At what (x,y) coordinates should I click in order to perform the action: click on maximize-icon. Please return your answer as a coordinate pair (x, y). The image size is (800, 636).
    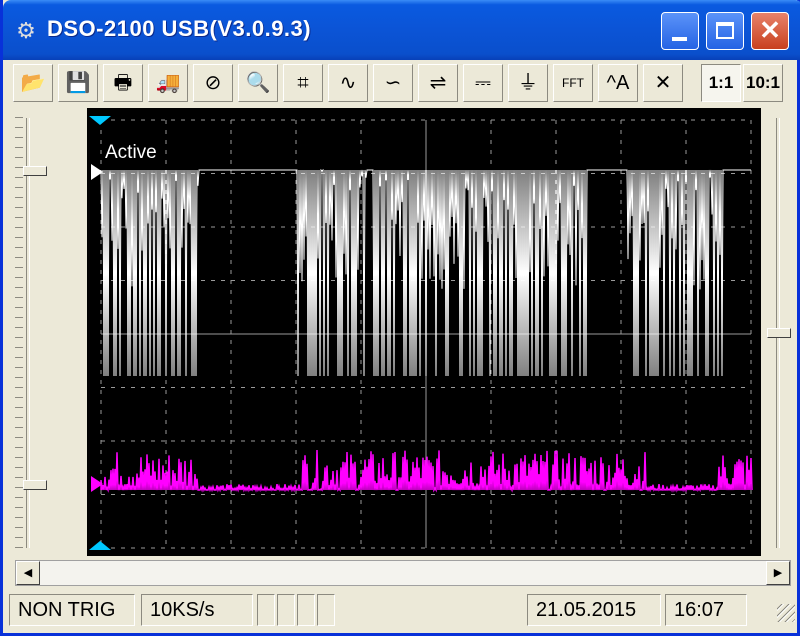
    Looking at the image, I should click on (725, 30).